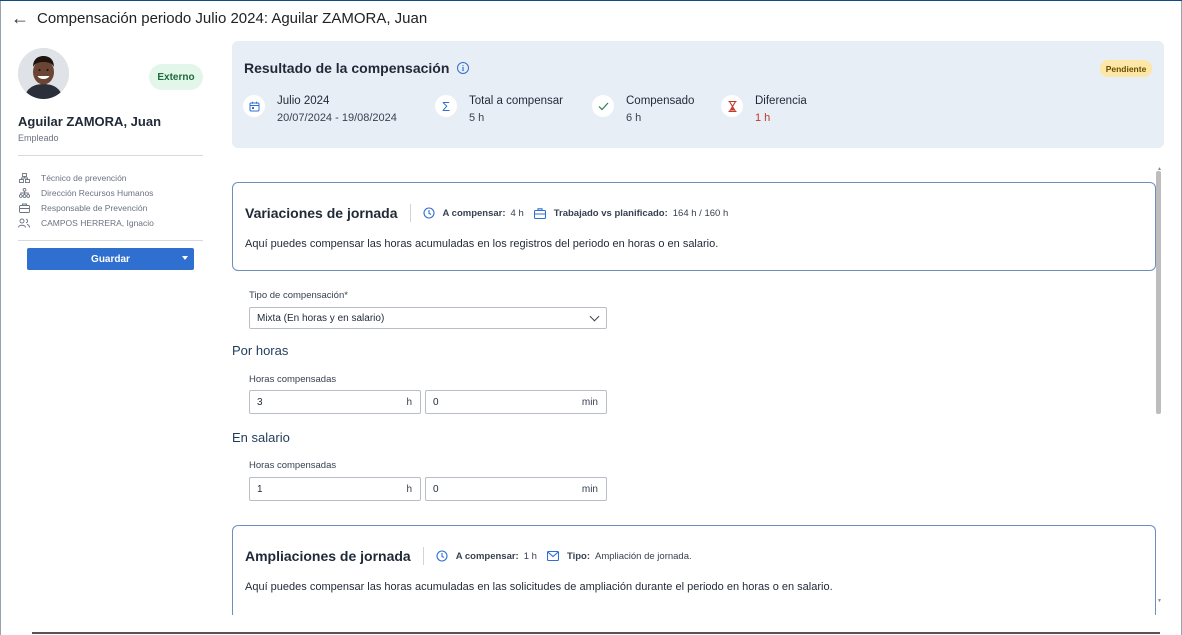 Image resolution: width=1182 pixels, height=635 pixels. I want to click on meta-value: 4 h, so click(517, 213).